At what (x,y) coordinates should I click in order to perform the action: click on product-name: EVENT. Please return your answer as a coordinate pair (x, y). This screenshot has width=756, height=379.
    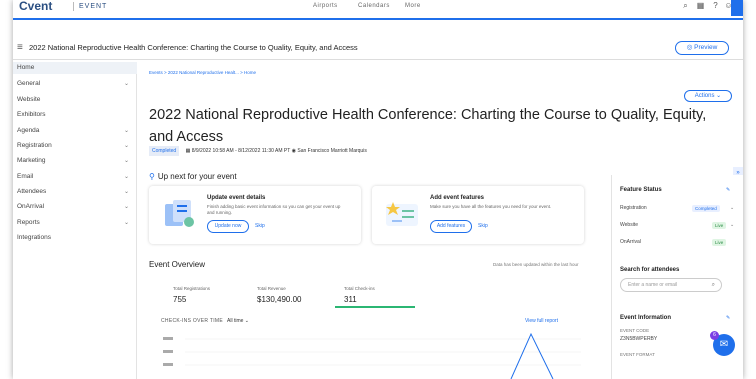
    Looking at the image, I should click on (93, 6).